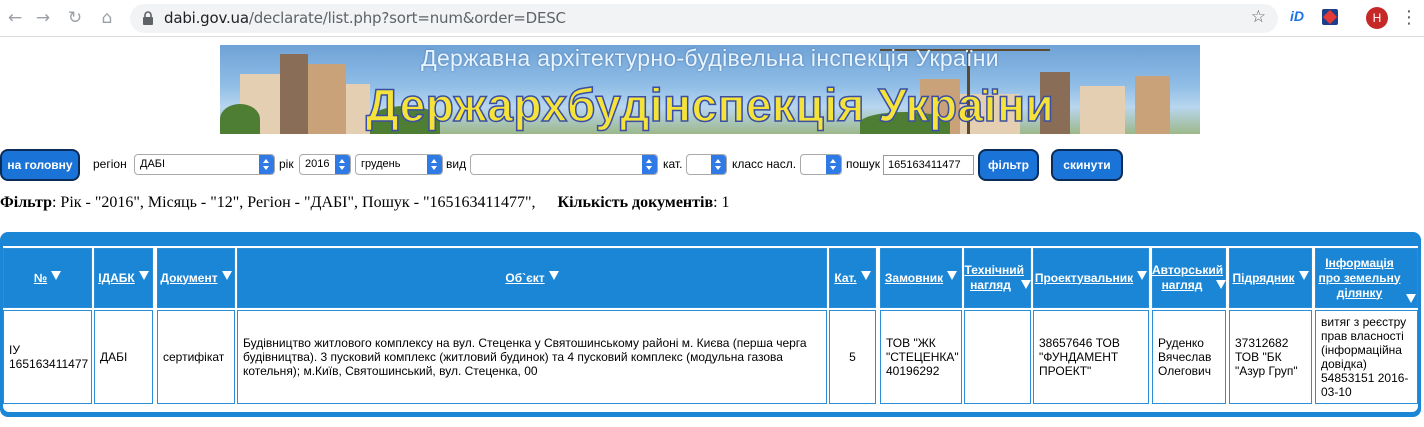 The image size is (1424, 427). I want to click on class-select, so click(821, 164).